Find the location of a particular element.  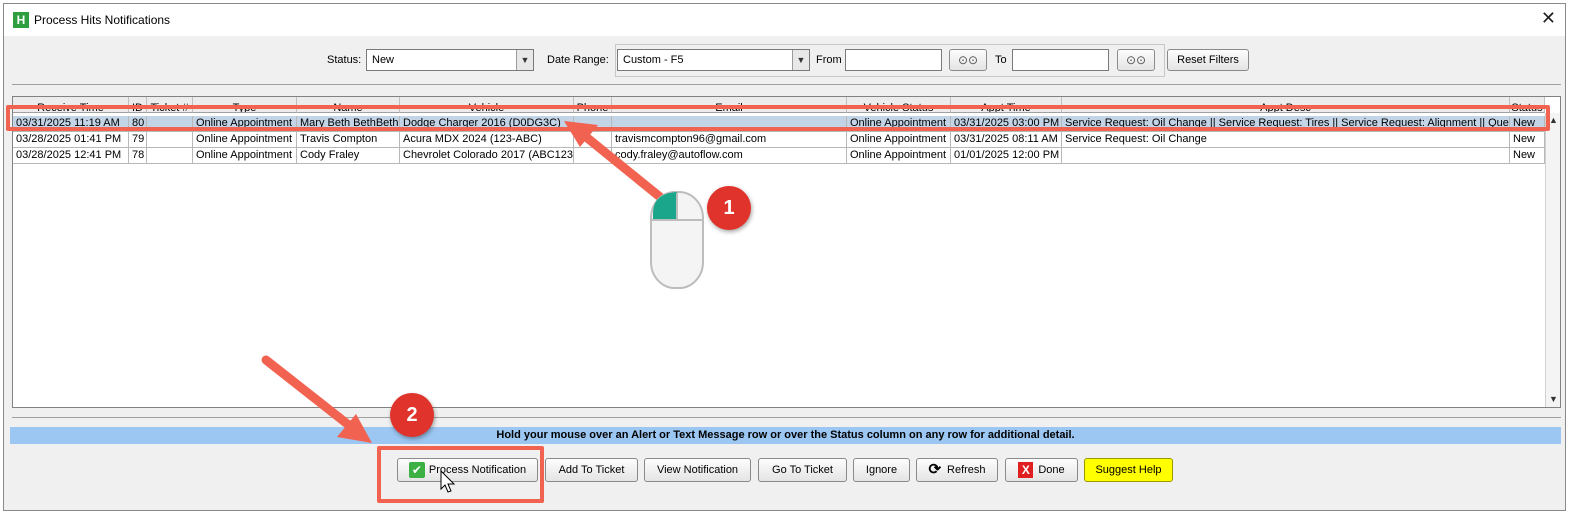

mouse-pointer-icon is located at coordinates (448, 481).